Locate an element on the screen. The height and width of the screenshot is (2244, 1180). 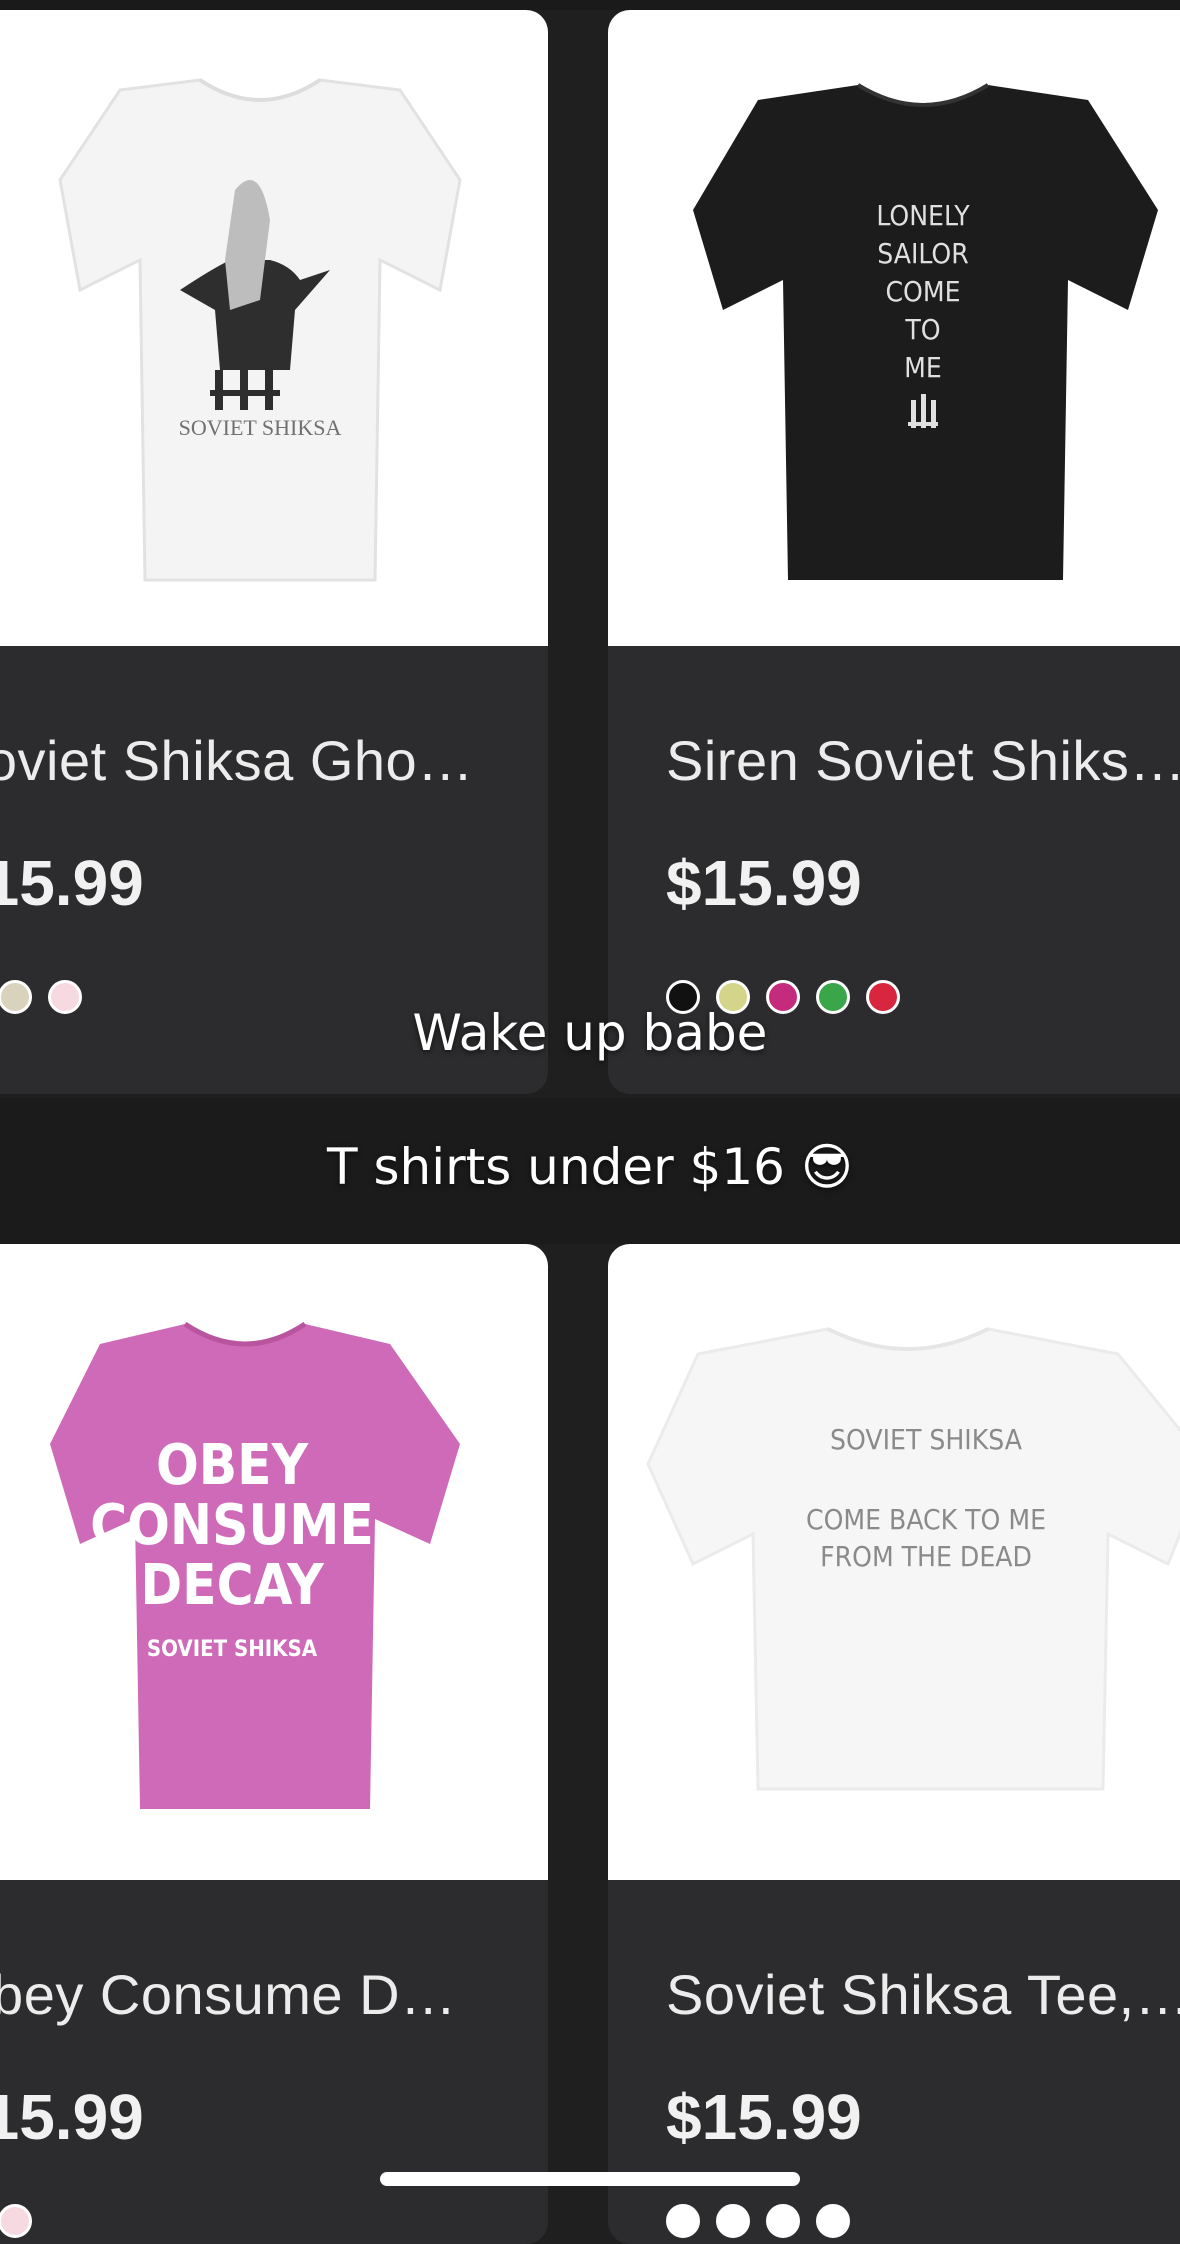
home-indicator is located at coordinates (590, 2179).